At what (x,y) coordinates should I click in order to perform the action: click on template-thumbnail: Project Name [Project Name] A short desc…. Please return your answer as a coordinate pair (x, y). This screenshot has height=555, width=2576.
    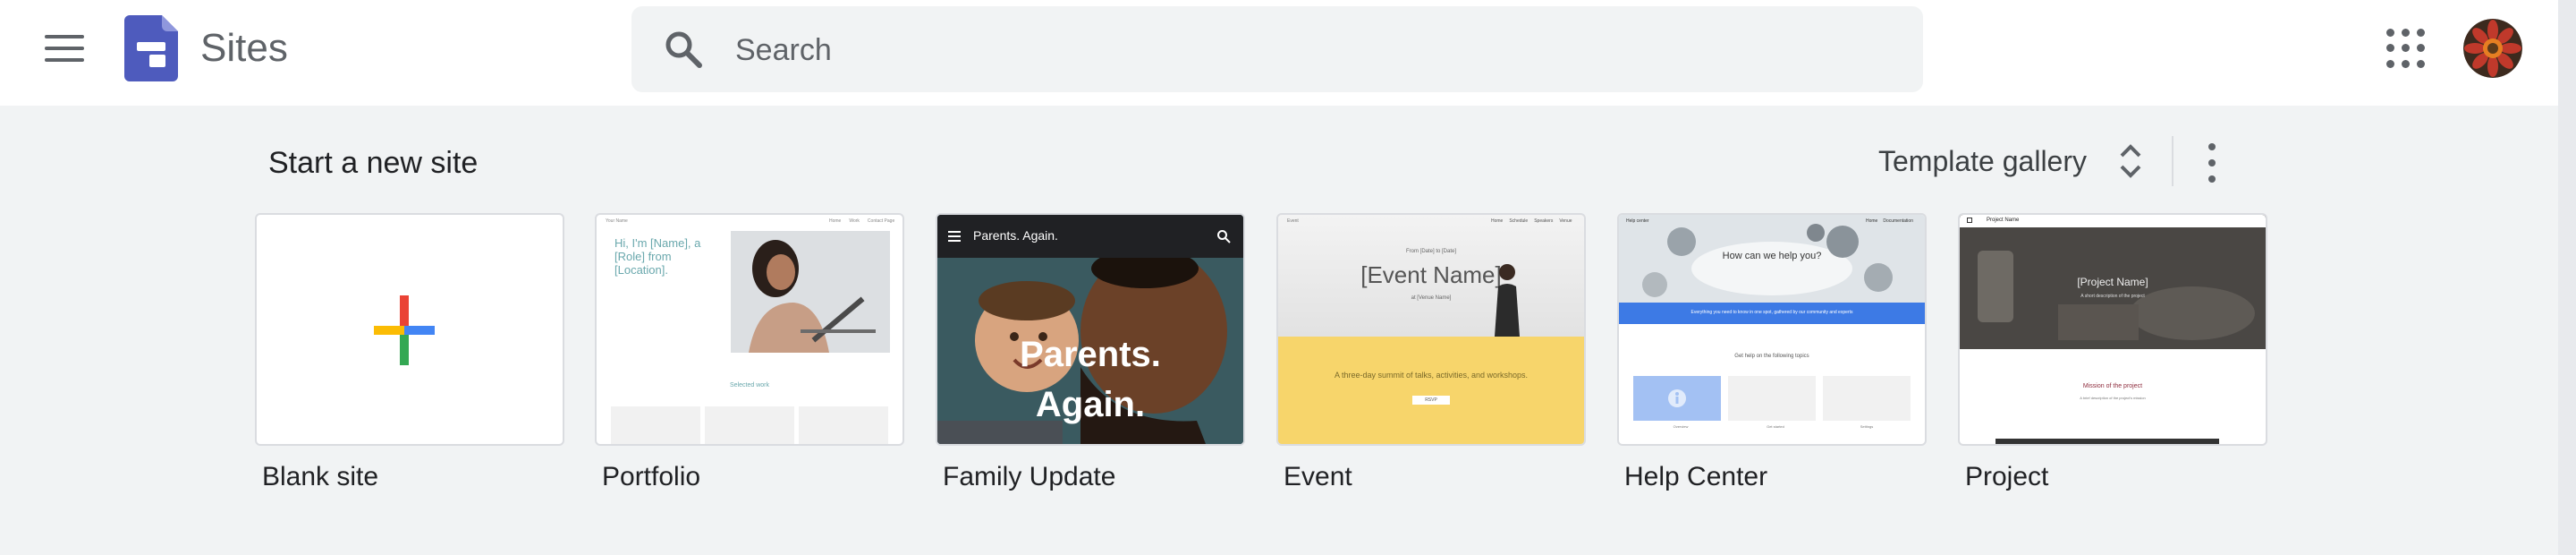
    Looking at the image, I should click on (2112, 329).